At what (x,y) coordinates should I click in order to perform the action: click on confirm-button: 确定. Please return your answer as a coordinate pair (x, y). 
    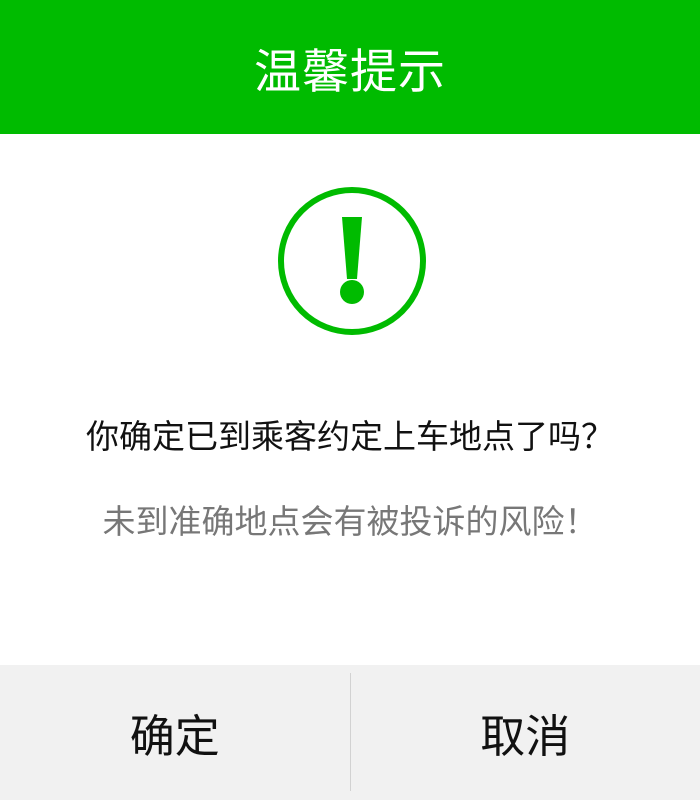
    Looking at the image, I should click on (175, 732).